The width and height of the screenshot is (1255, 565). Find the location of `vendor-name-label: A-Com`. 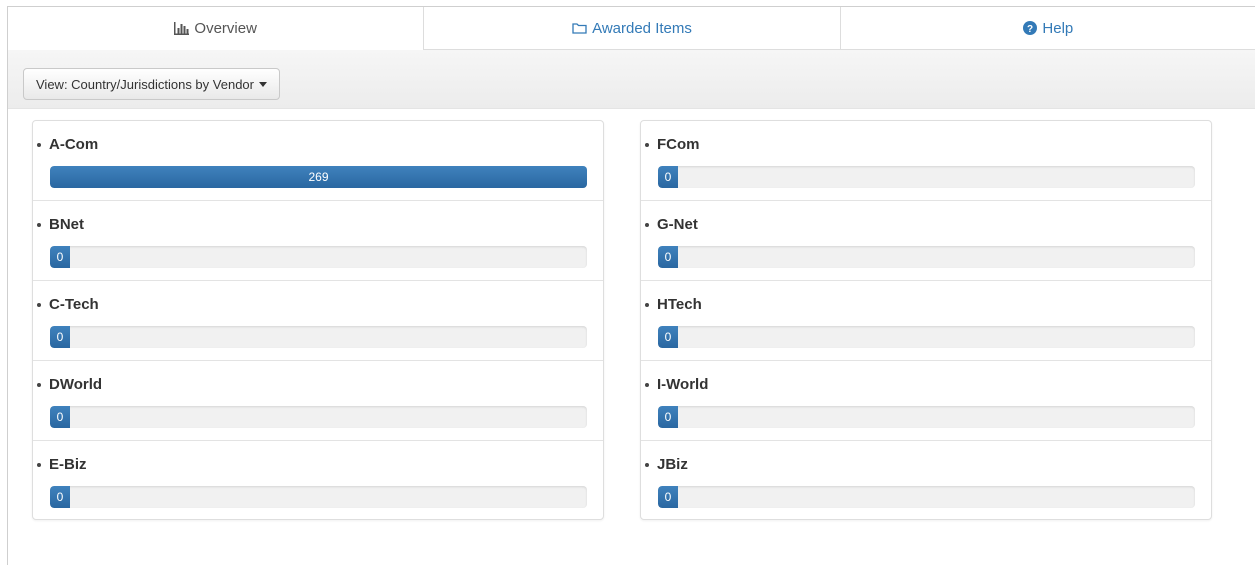

vendor-name-label: A-Com is located at coordinates (74, 144).